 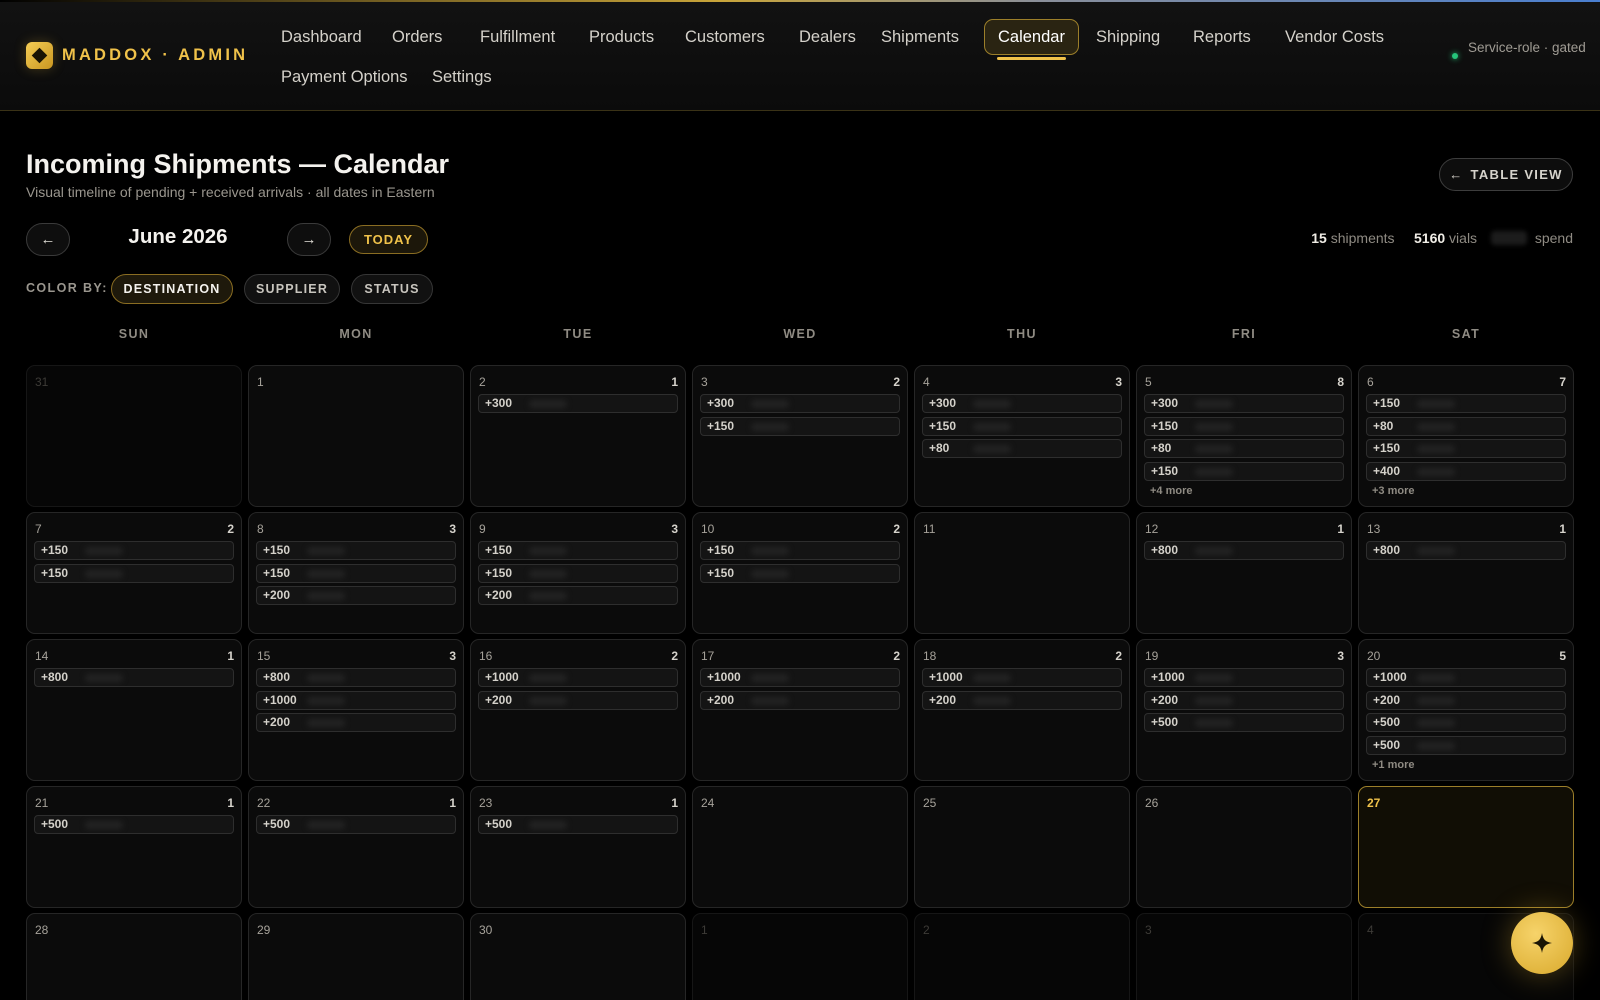 What do you see at coordinates (578, 847) in the screenshot?
I see `calendar-day: 23 1 +500` at bounding box center [578, 847].